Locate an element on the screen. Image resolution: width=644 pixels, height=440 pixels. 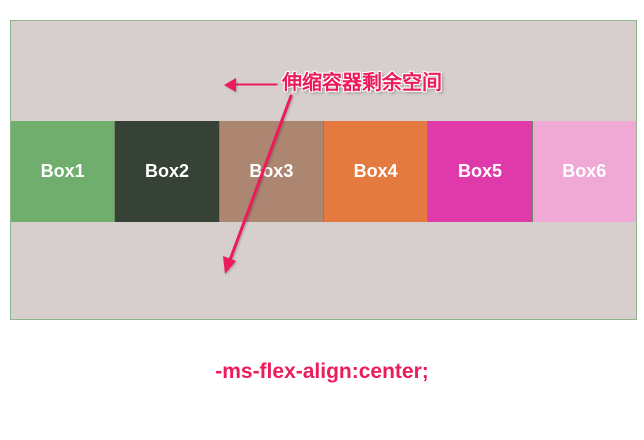
box-1: Box1 is located at coordinates (63, 171).